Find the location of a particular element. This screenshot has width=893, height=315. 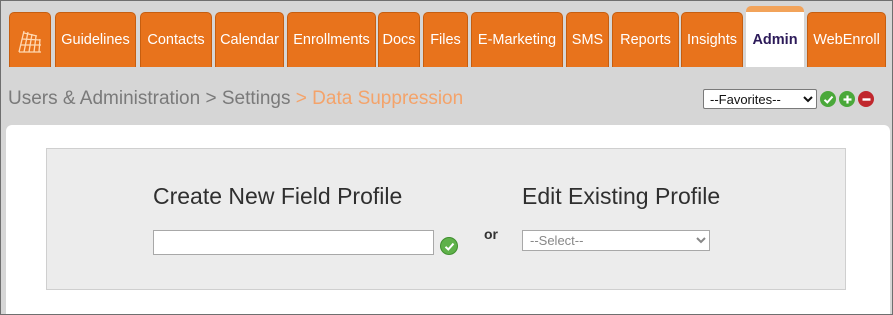

tab-files: Files is located at coordinates (445, 39).